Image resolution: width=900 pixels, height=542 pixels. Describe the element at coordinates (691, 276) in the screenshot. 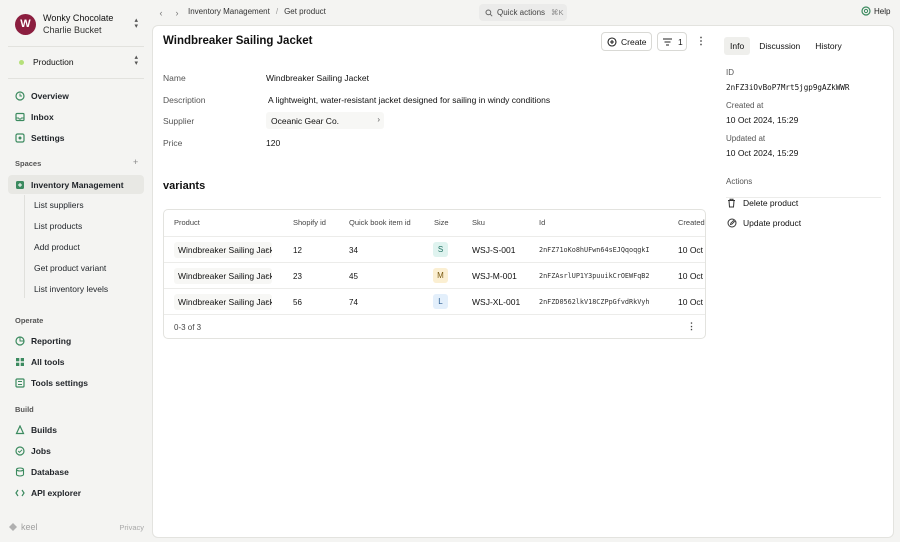

I see `row-created: 10 Oct 2024` at that location.